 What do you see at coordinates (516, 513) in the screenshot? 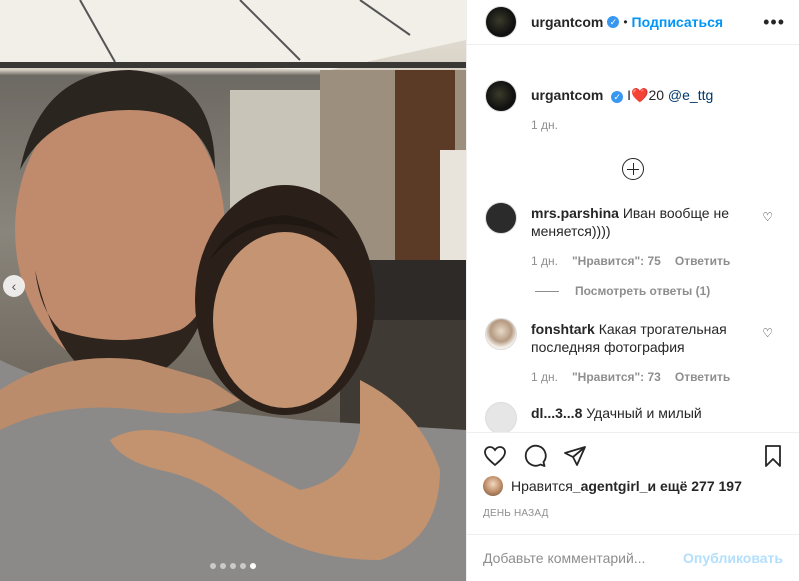
I see `post-date: ДЕНЬ НАЗАД` at bounding box center [516, 513].